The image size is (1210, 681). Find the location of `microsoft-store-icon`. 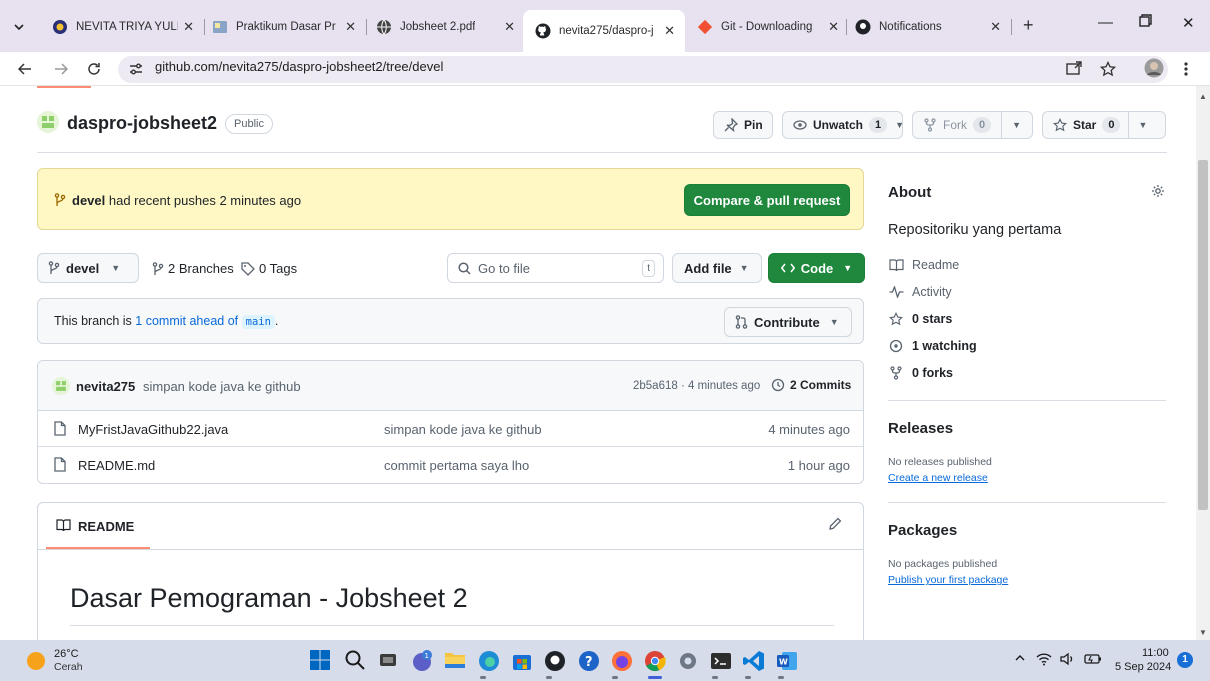

microsoft-store-icon is located at coordinates (522, 661).